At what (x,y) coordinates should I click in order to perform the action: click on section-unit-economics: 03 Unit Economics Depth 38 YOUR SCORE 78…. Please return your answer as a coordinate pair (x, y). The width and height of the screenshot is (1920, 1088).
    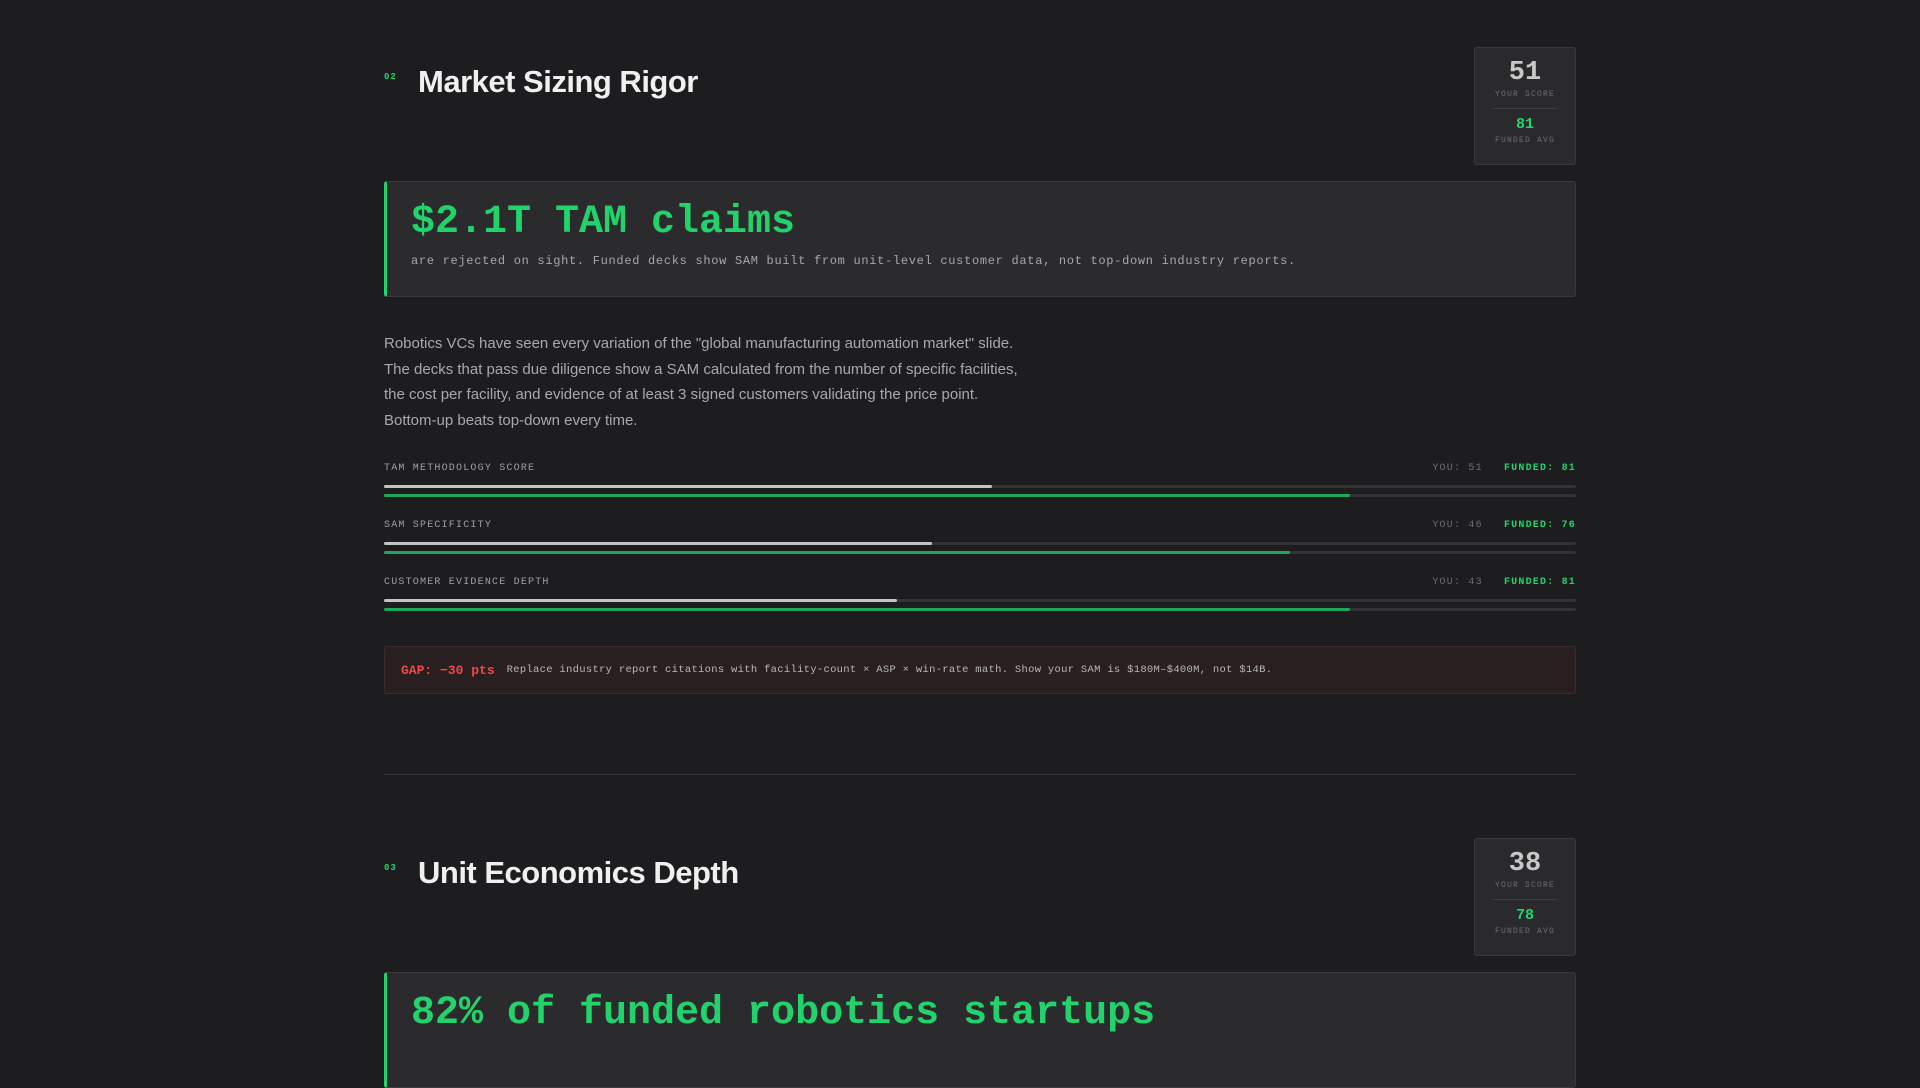
    Looking at the image, I should click on (980, 963).